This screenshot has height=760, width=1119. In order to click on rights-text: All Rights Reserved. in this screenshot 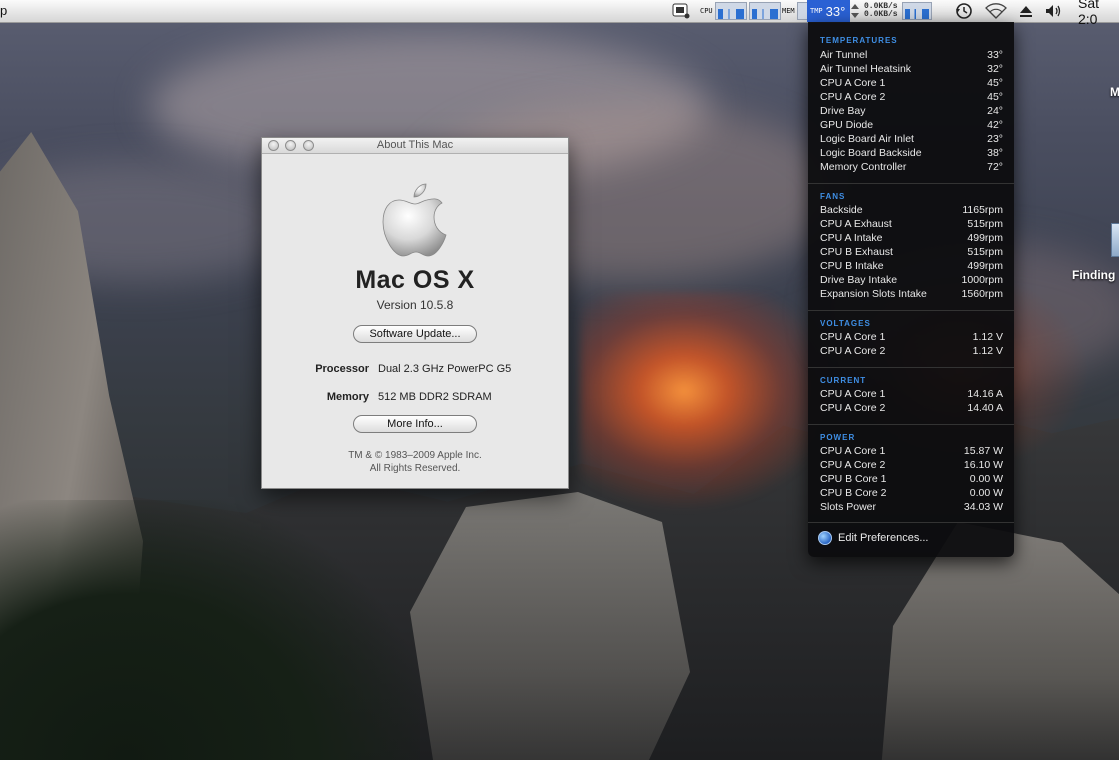, I will do `click(415, 468)`.